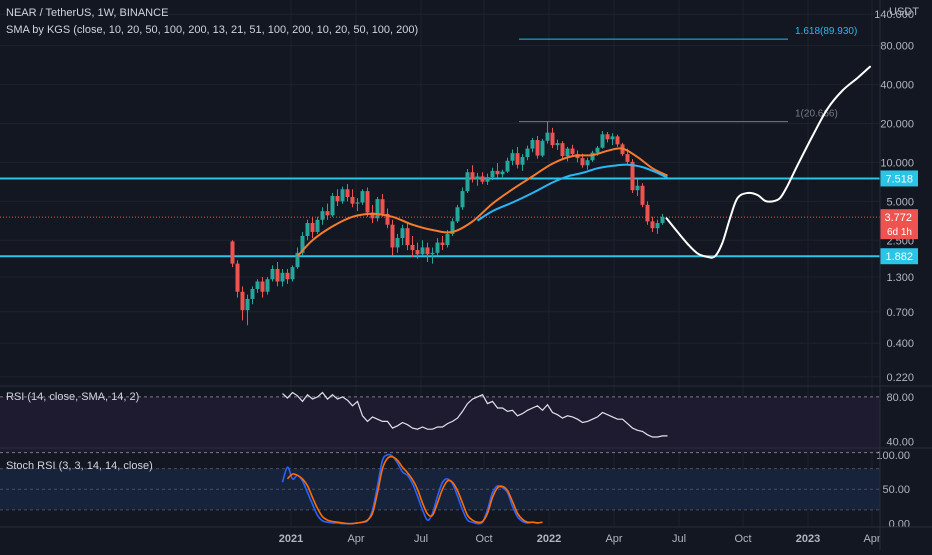 The height and width of the screenshot is (555, 932). Describe the element at coordinates (899, 257) in the screenshot. I see `level-price-label: 1.882` at that location.